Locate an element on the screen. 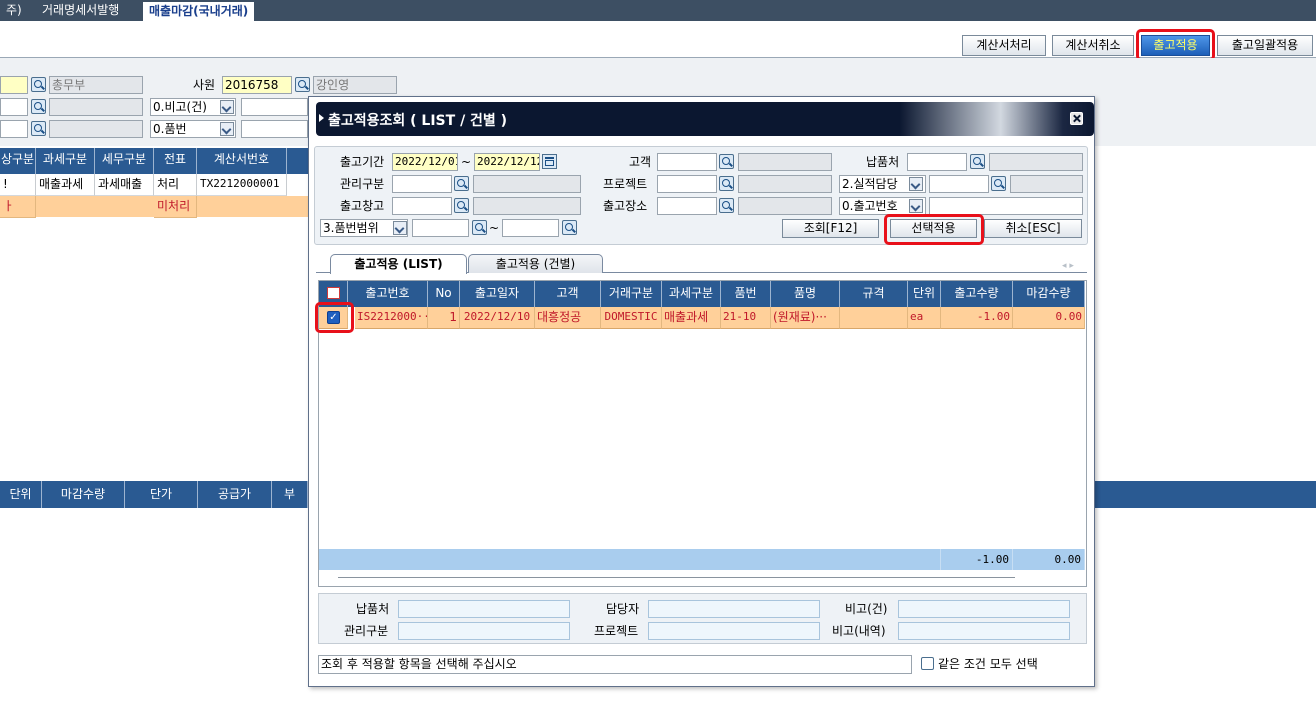  mgmt-code-field is located at coordinates (422, 184).